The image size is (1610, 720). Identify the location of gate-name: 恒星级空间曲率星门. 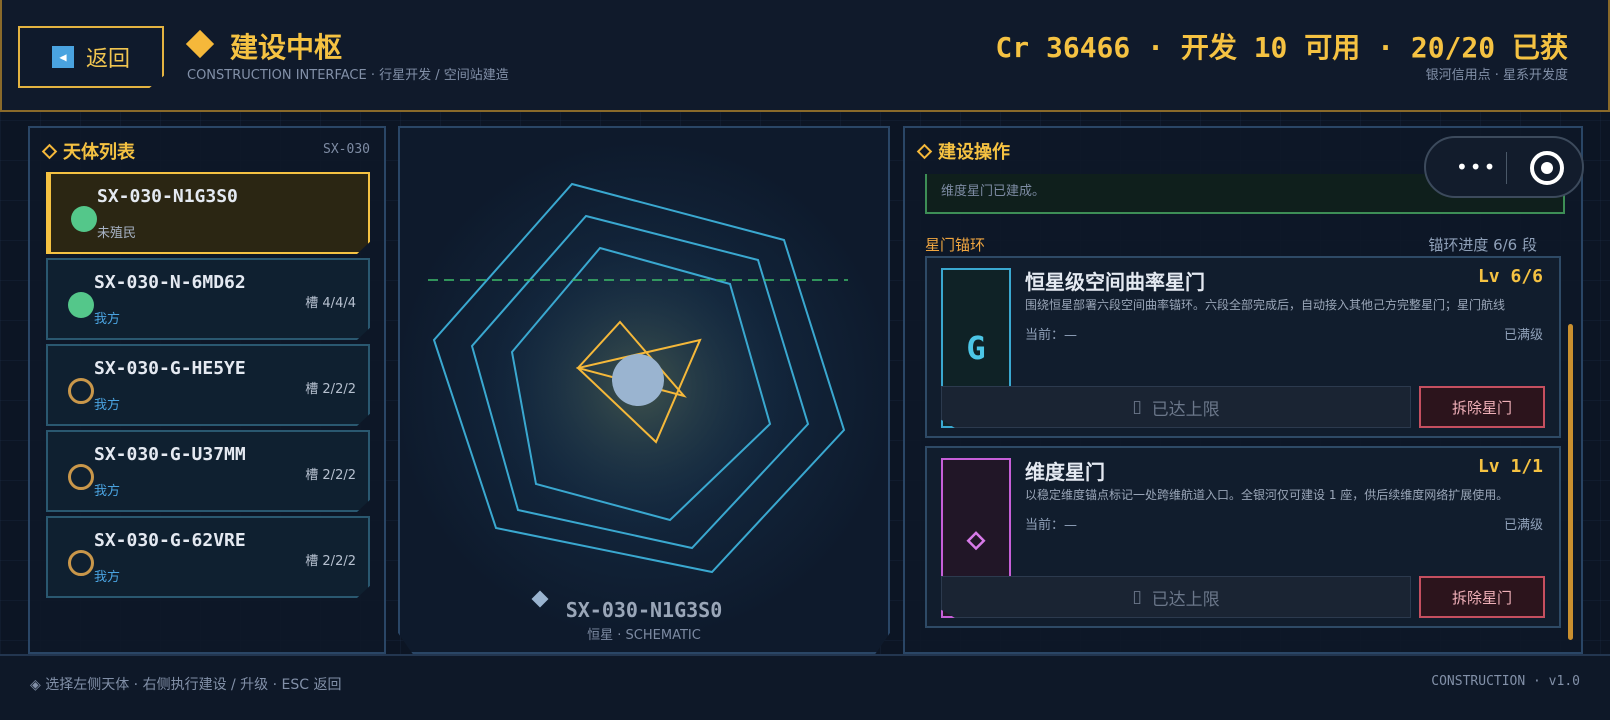
(1115, 282).